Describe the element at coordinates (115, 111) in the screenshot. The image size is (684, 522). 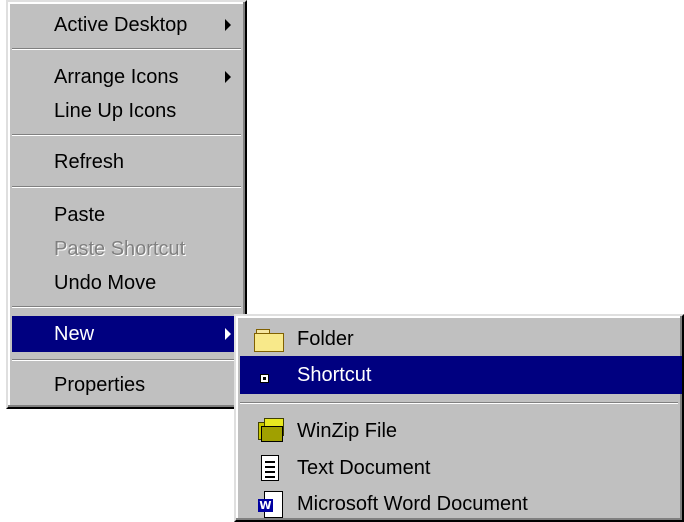
I see `menu-item-label: Line Up Icons` at that location.